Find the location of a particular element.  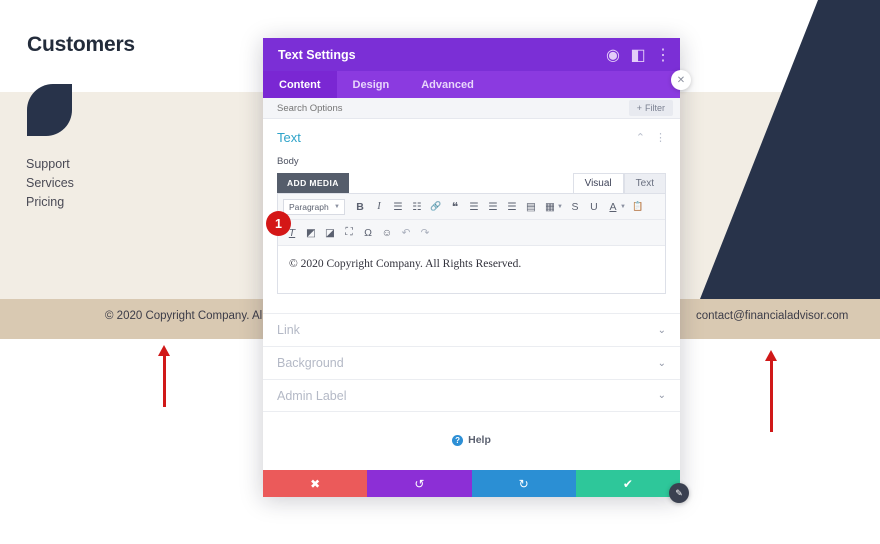

nav-link-pricing: Pricing is located at coordinates (50, 202).